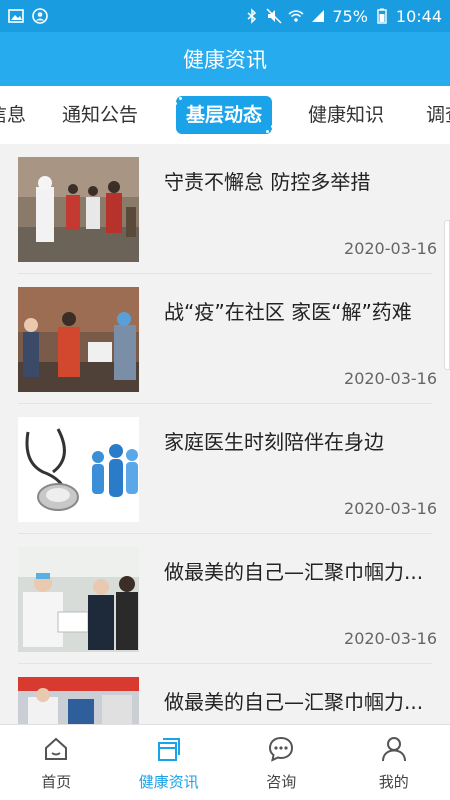 The height and width of the screenshot is (800, 450). I want to click on category-tabs: 信息 通知公告 基层动态 健康知识 调查, so click(225, 115).